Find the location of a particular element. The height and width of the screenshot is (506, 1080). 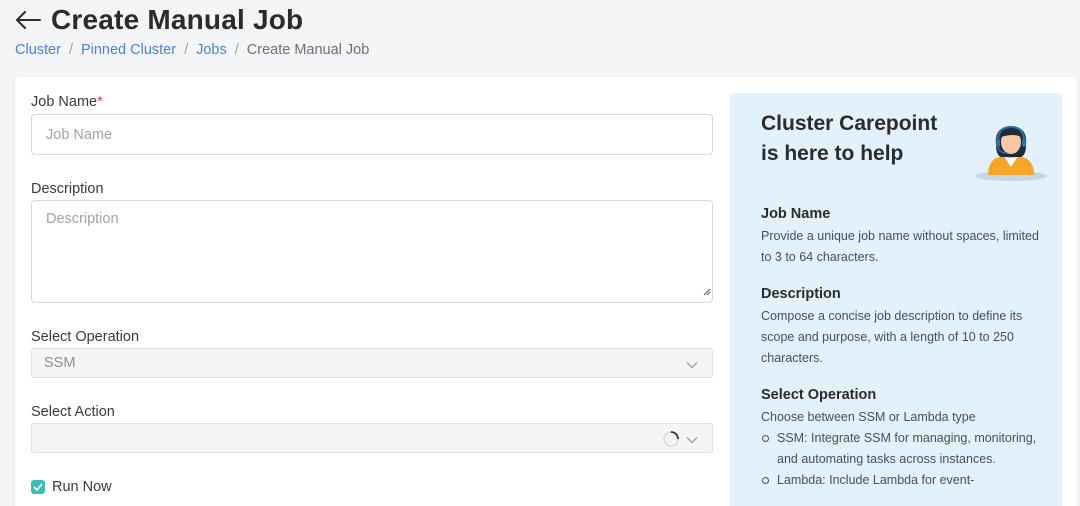

resize-grip-icon is located at coordinates (707, 292).